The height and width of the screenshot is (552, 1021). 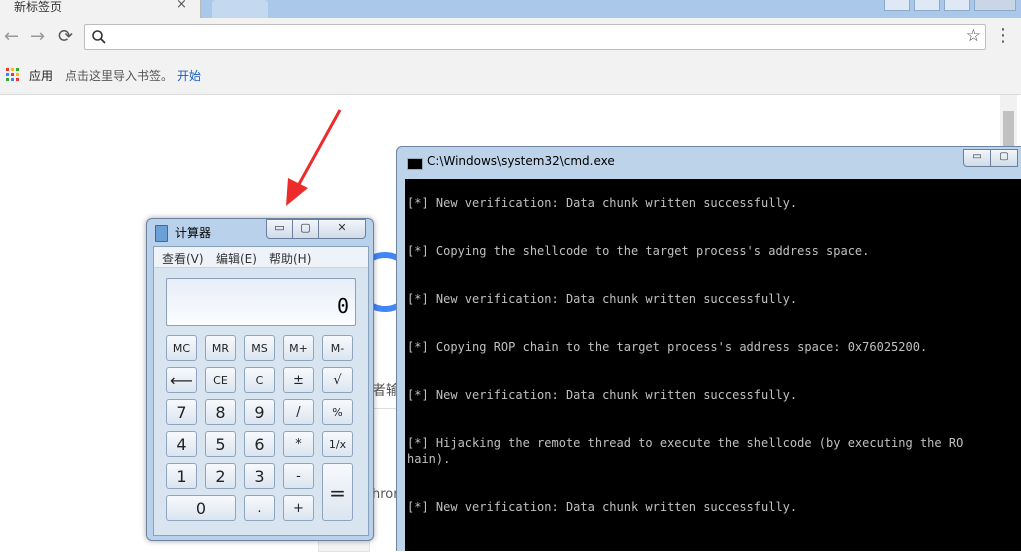 What do you see at coordinates (181, 476) in the screenshot?
I see `digit-1-button: 1` at bounding box center [181, 476].